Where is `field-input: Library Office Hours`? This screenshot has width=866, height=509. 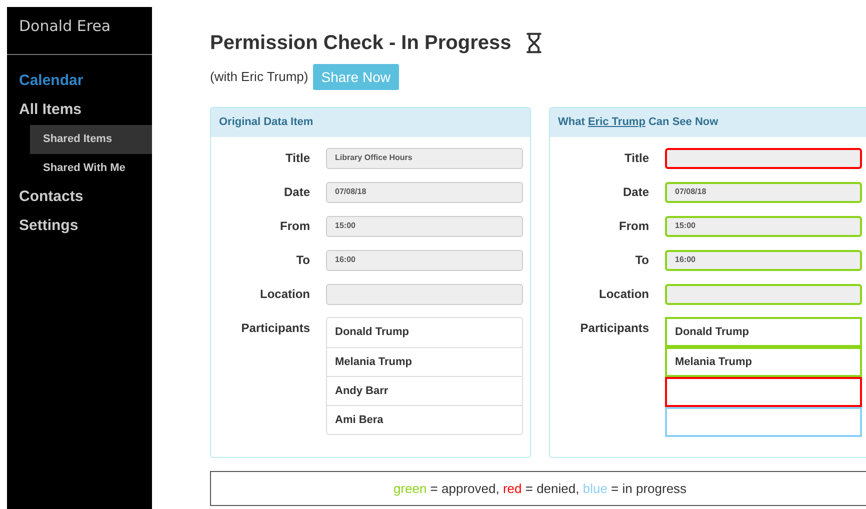
field-input: Library Office Hours is located at coordinates (424, 158).